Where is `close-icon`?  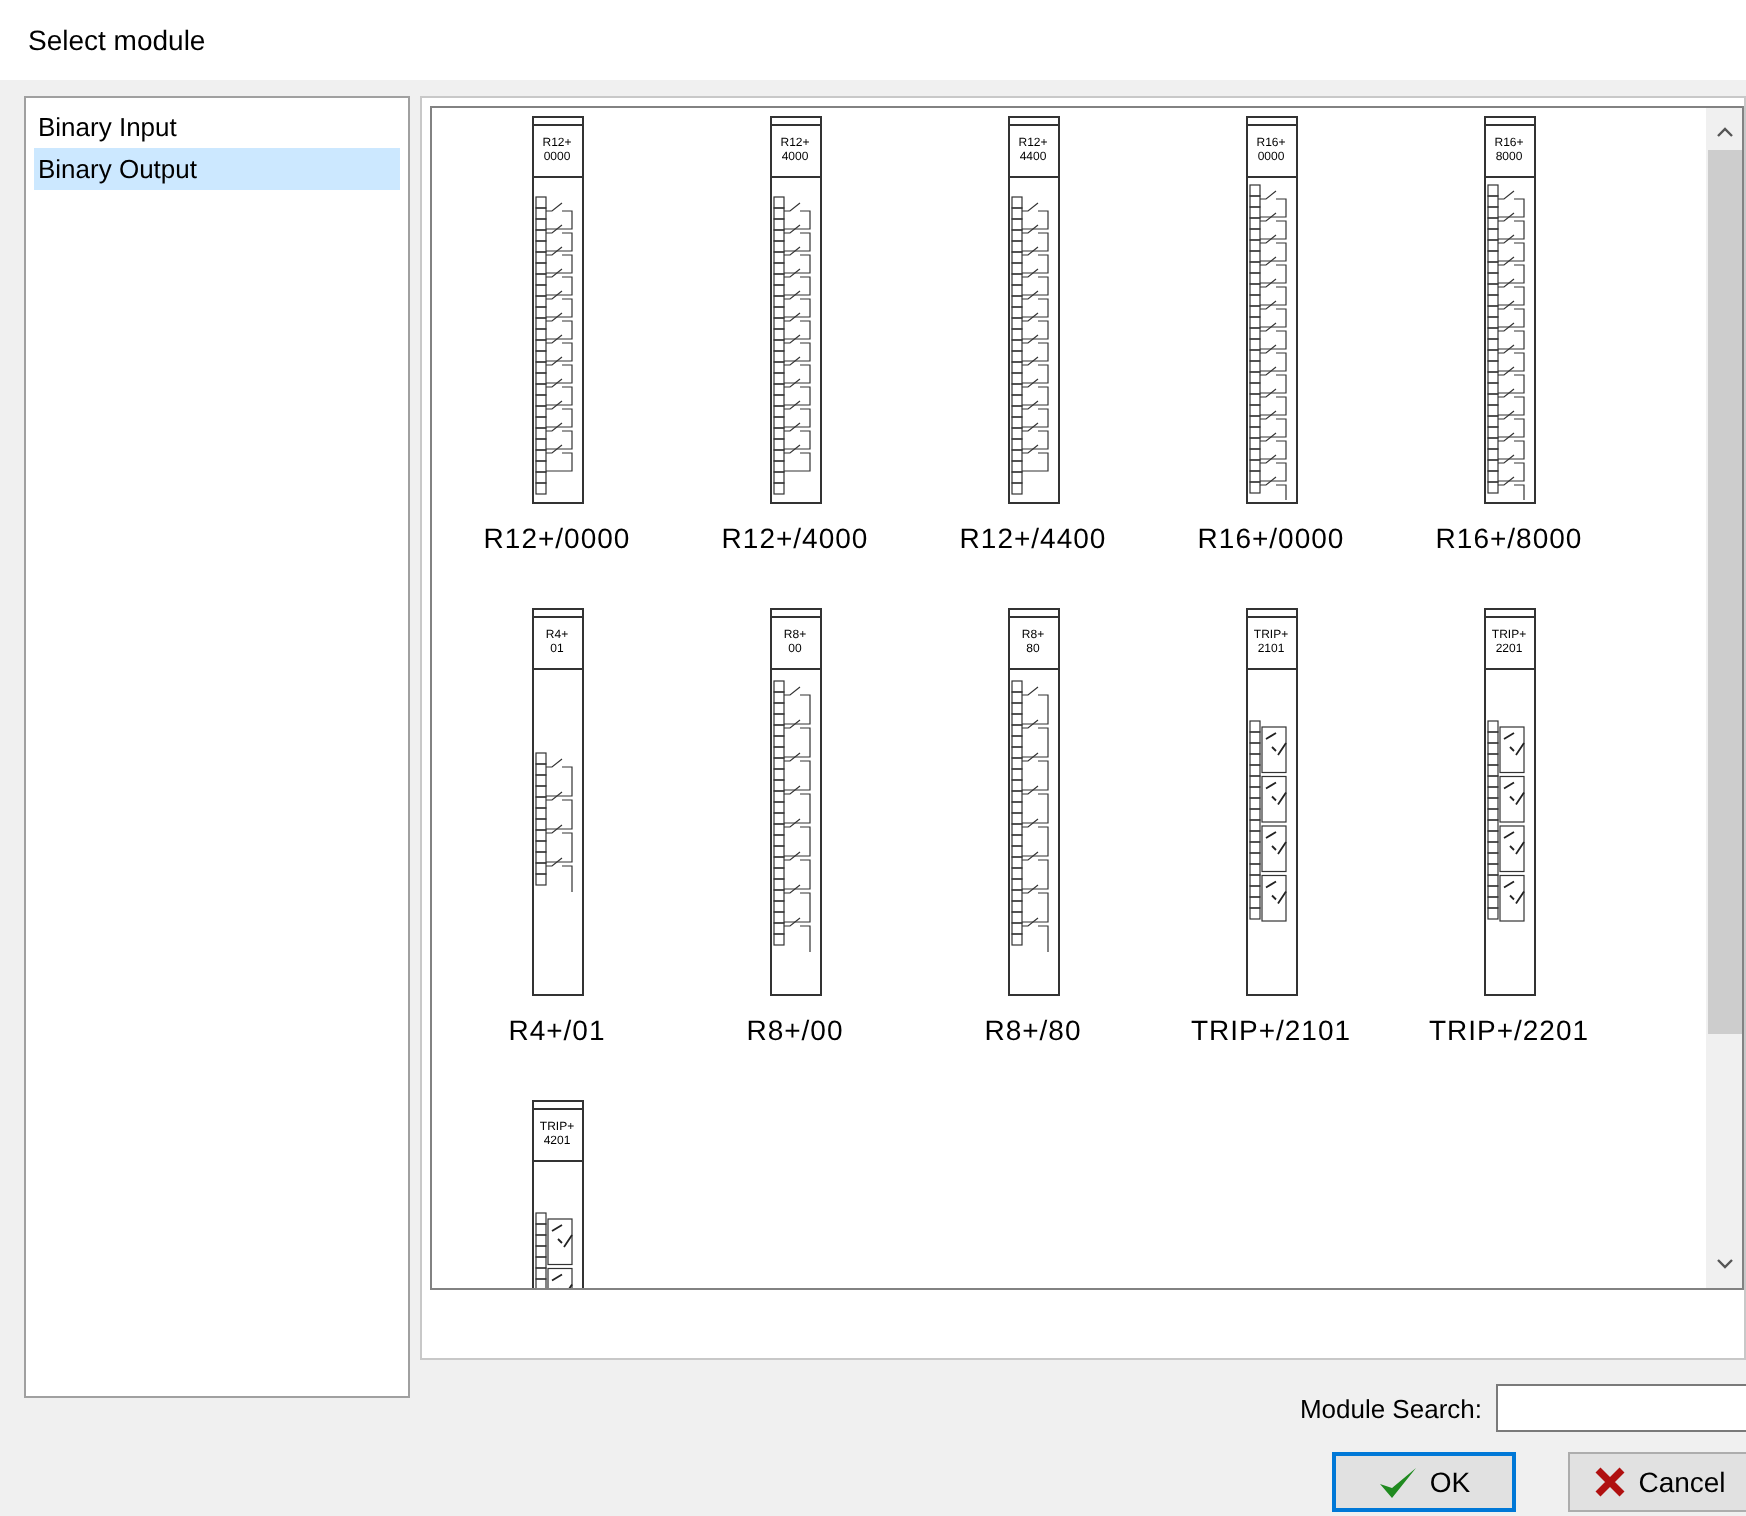
close-icon is located at coordinates (1610, 1482).